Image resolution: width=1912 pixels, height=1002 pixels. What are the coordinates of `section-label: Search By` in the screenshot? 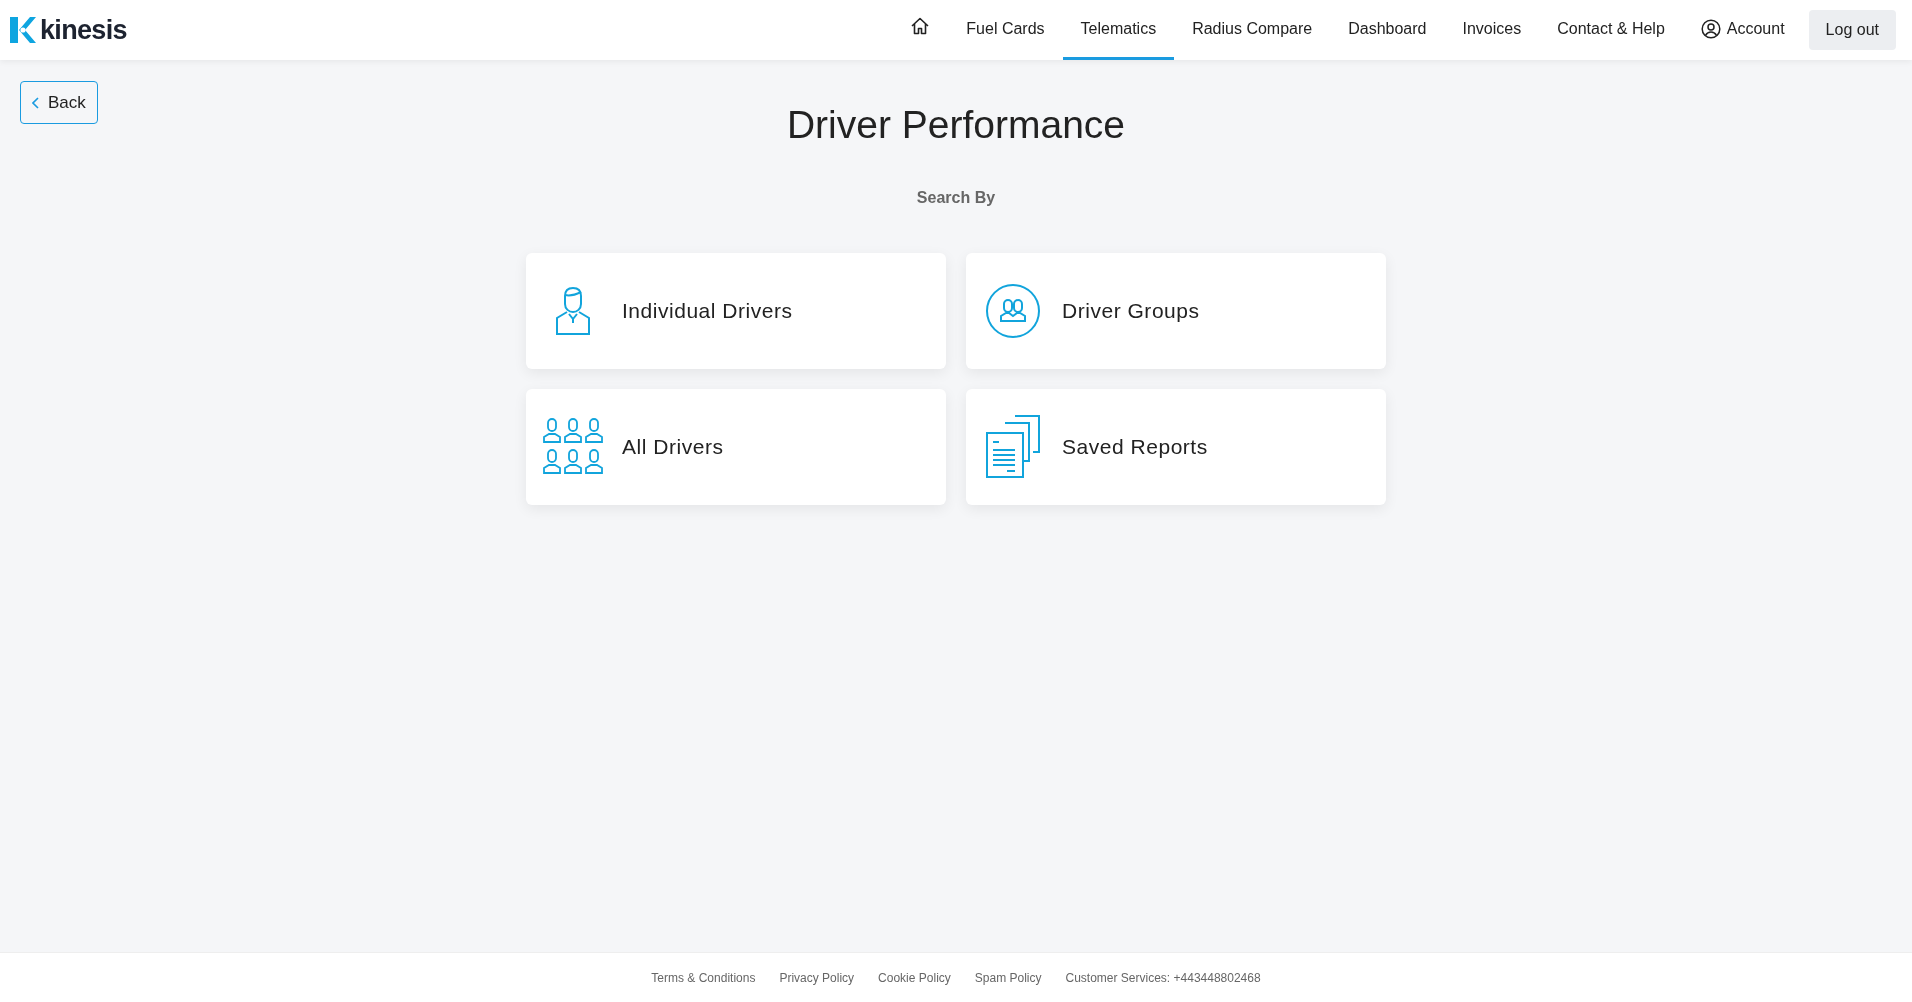 It's located at (956, 198).